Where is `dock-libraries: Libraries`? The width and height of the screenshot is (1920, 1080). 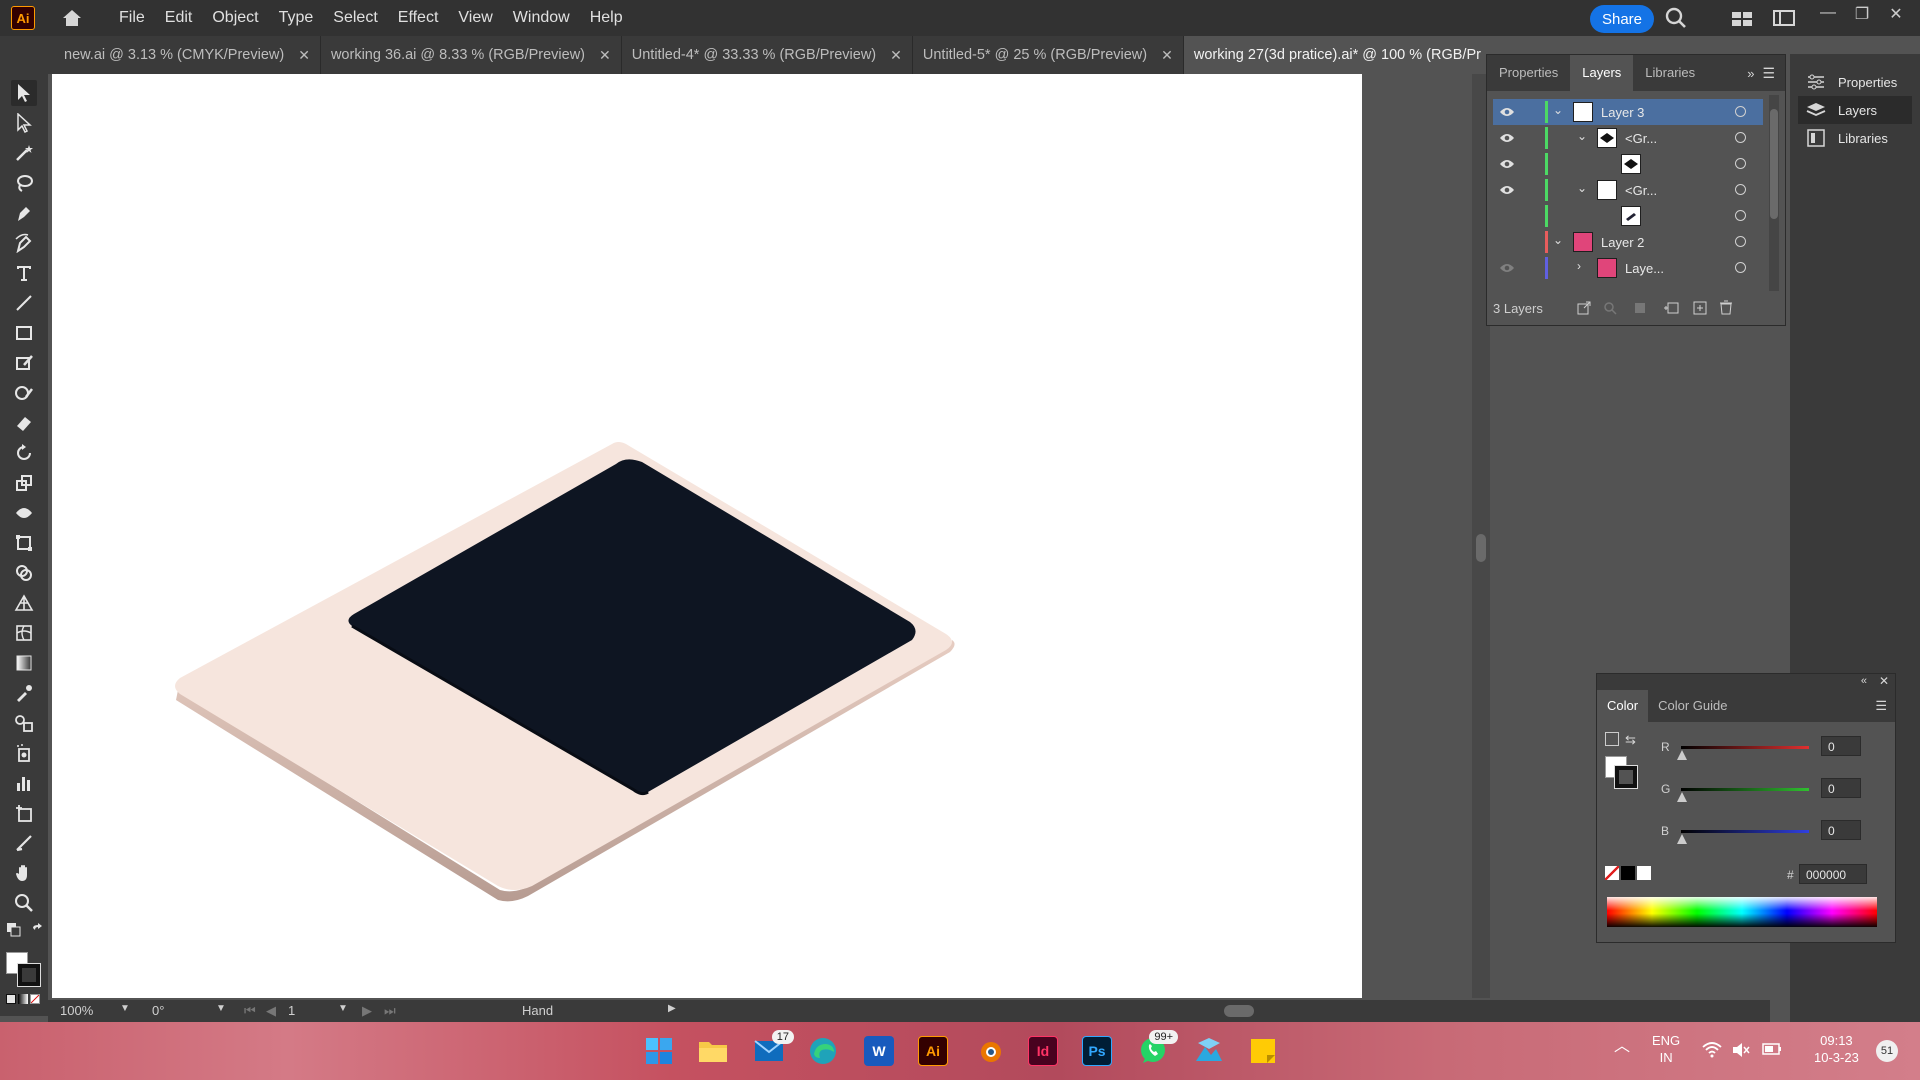
dock-libraries: Libraries is located at coordinates (1855, 138).